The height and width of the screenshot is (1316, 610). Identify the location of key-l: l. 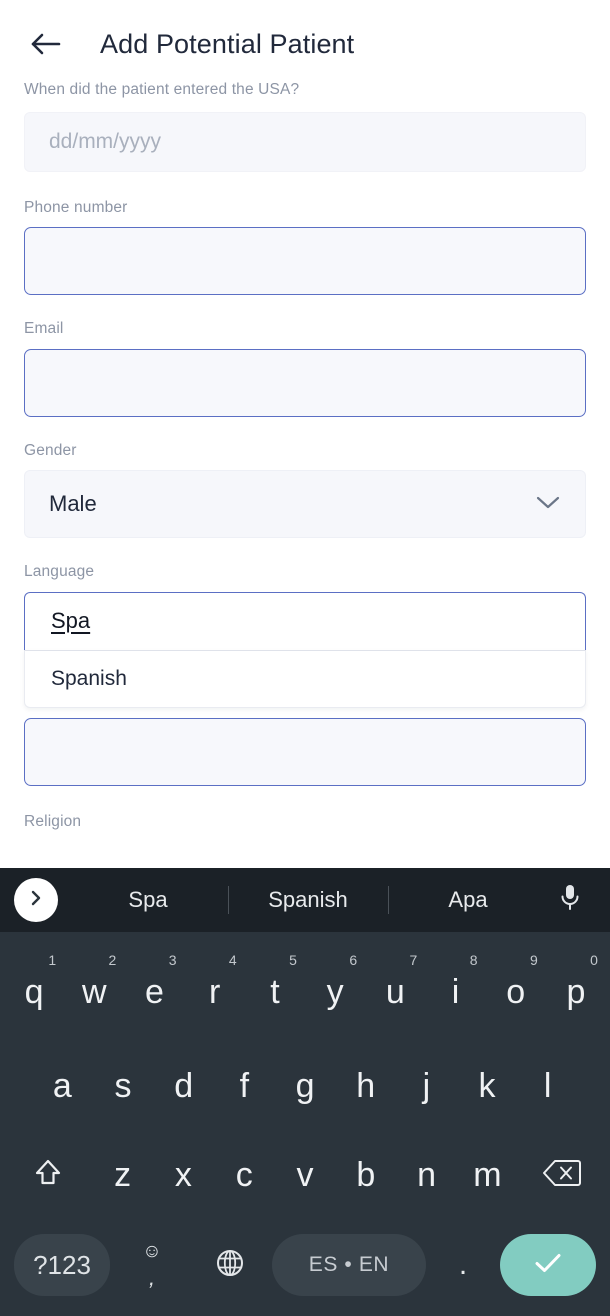
(547, 1081).